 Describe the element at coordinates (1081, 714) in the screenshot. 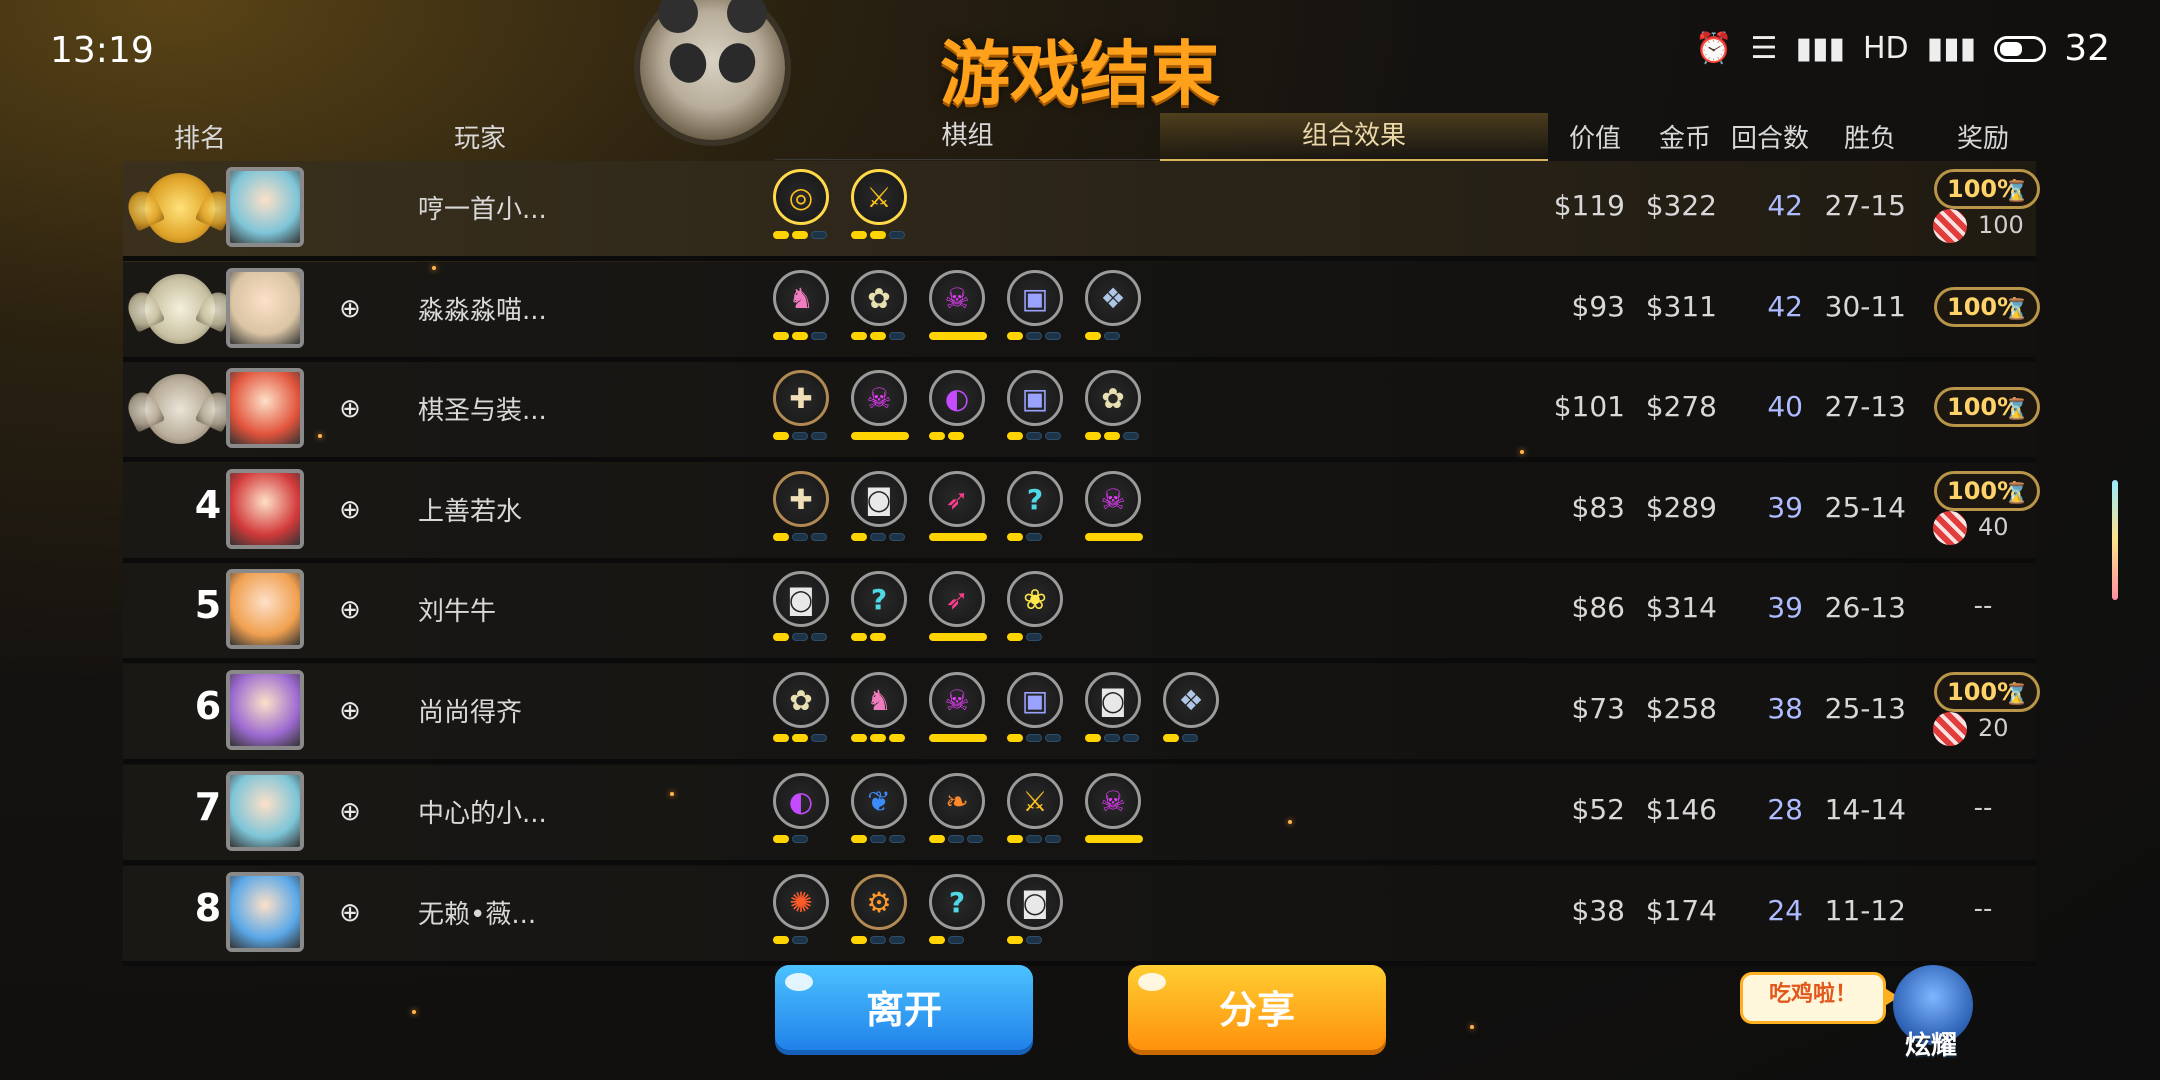

I see `table-row: 6 ⊕ 尚尚得齐 ✿ ♞ ☠ ▣ ◙ ❖ $73 $258 38 25-13 100% ⌛ 20` at that location.